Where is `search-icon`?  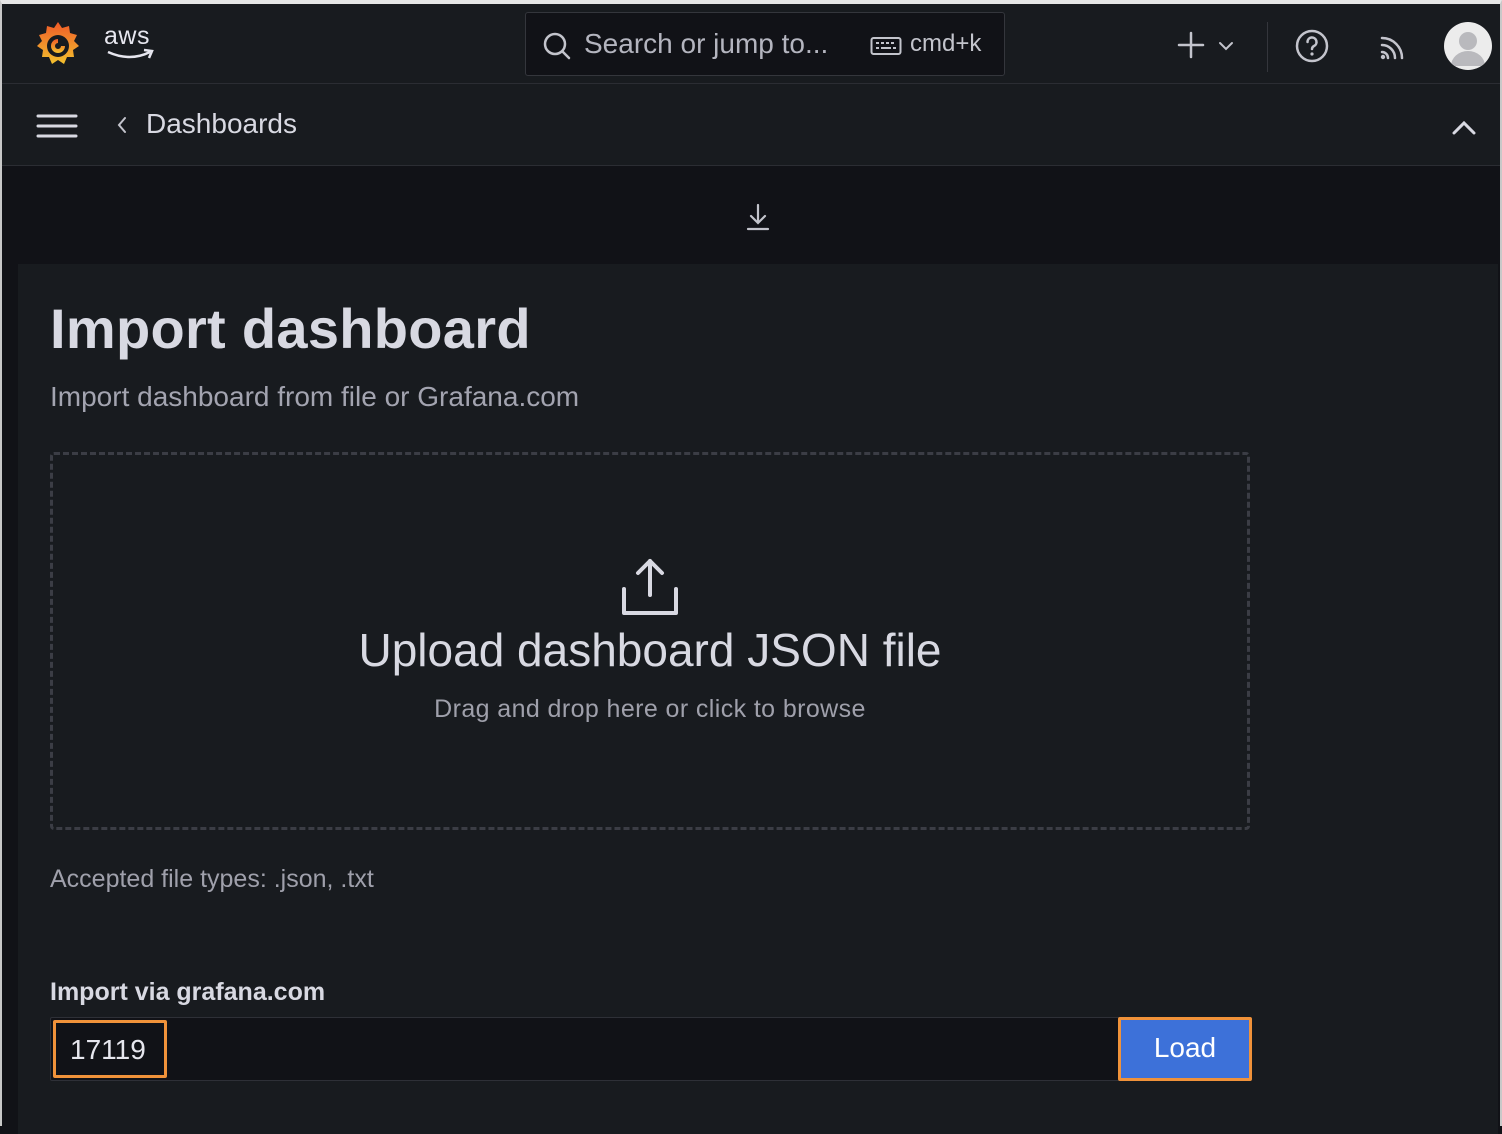 search-icon is located at coordinates (557, 46).